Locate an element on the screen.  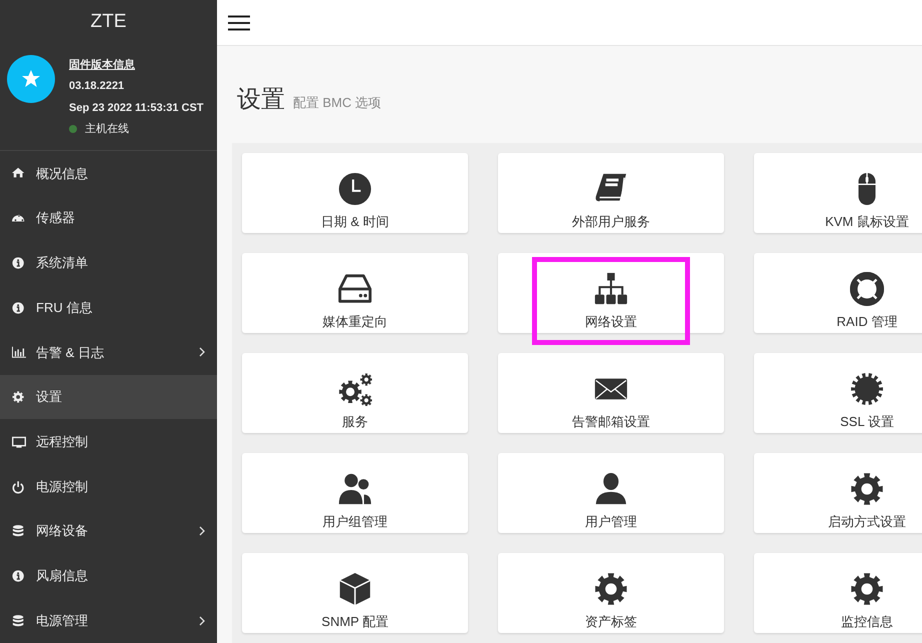
sidebar-item: 传感器 is located at coordinates (108, 218).